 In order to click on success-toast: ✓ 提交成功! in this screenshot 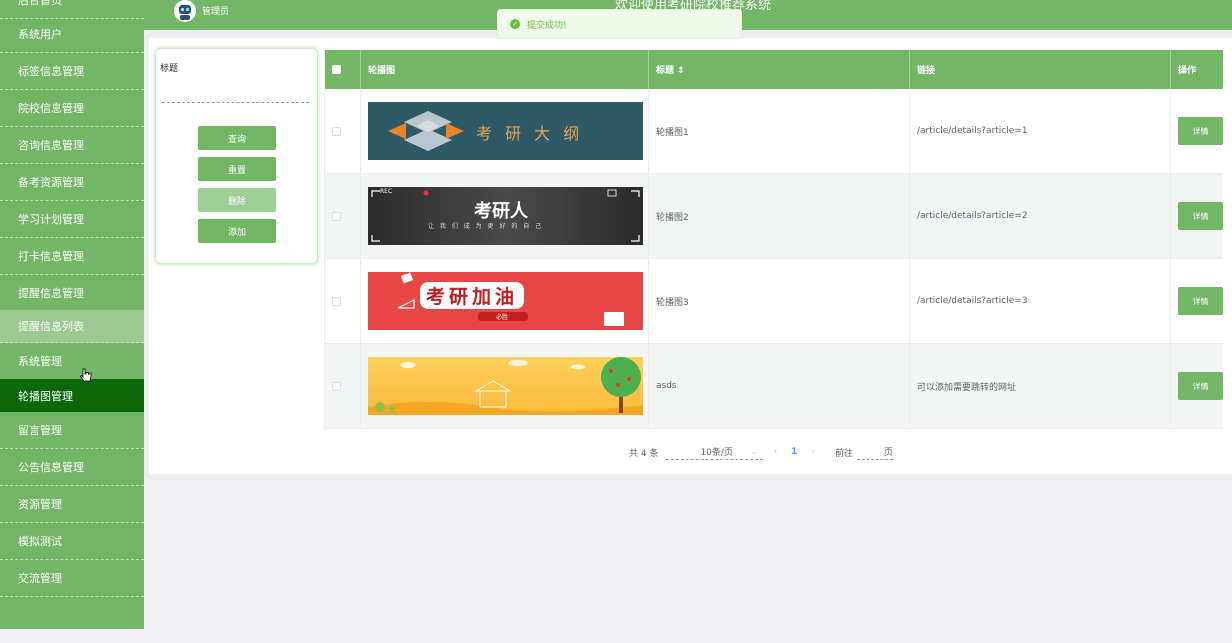, I will do `click(619, 24)`.